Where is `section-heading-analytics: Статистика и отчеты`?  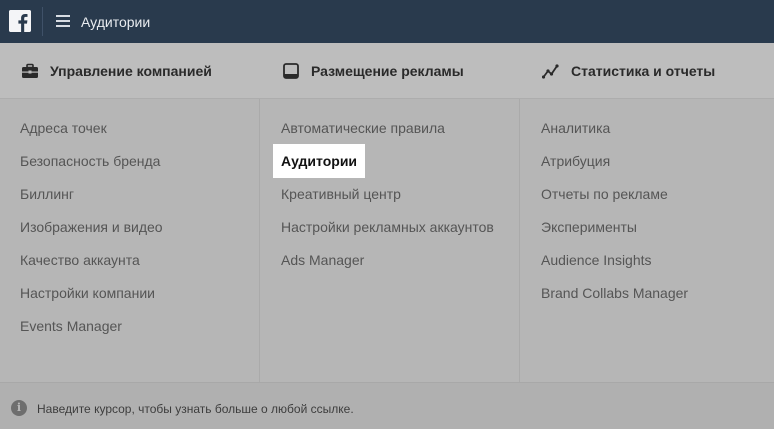
section-heading-analytics: Статистика и отчеты is located at coordinates (628, 71).